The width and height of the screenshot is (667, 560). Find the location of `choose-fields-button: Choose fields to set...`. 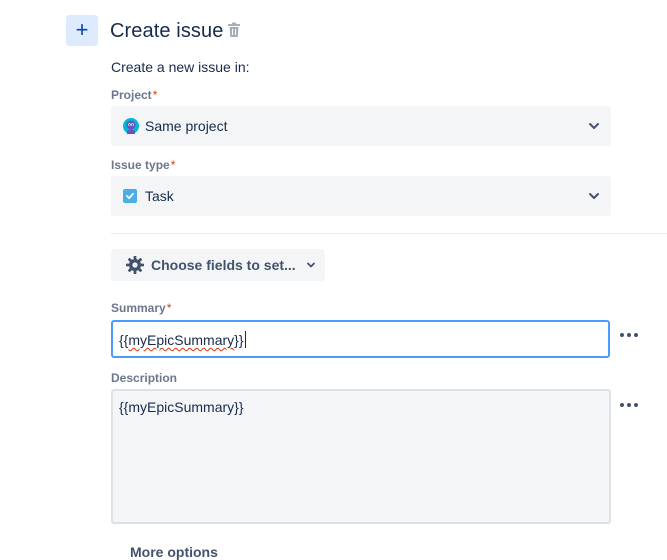

choose-fields-button: Choose fields to set... is located at coordinates (218, 265).